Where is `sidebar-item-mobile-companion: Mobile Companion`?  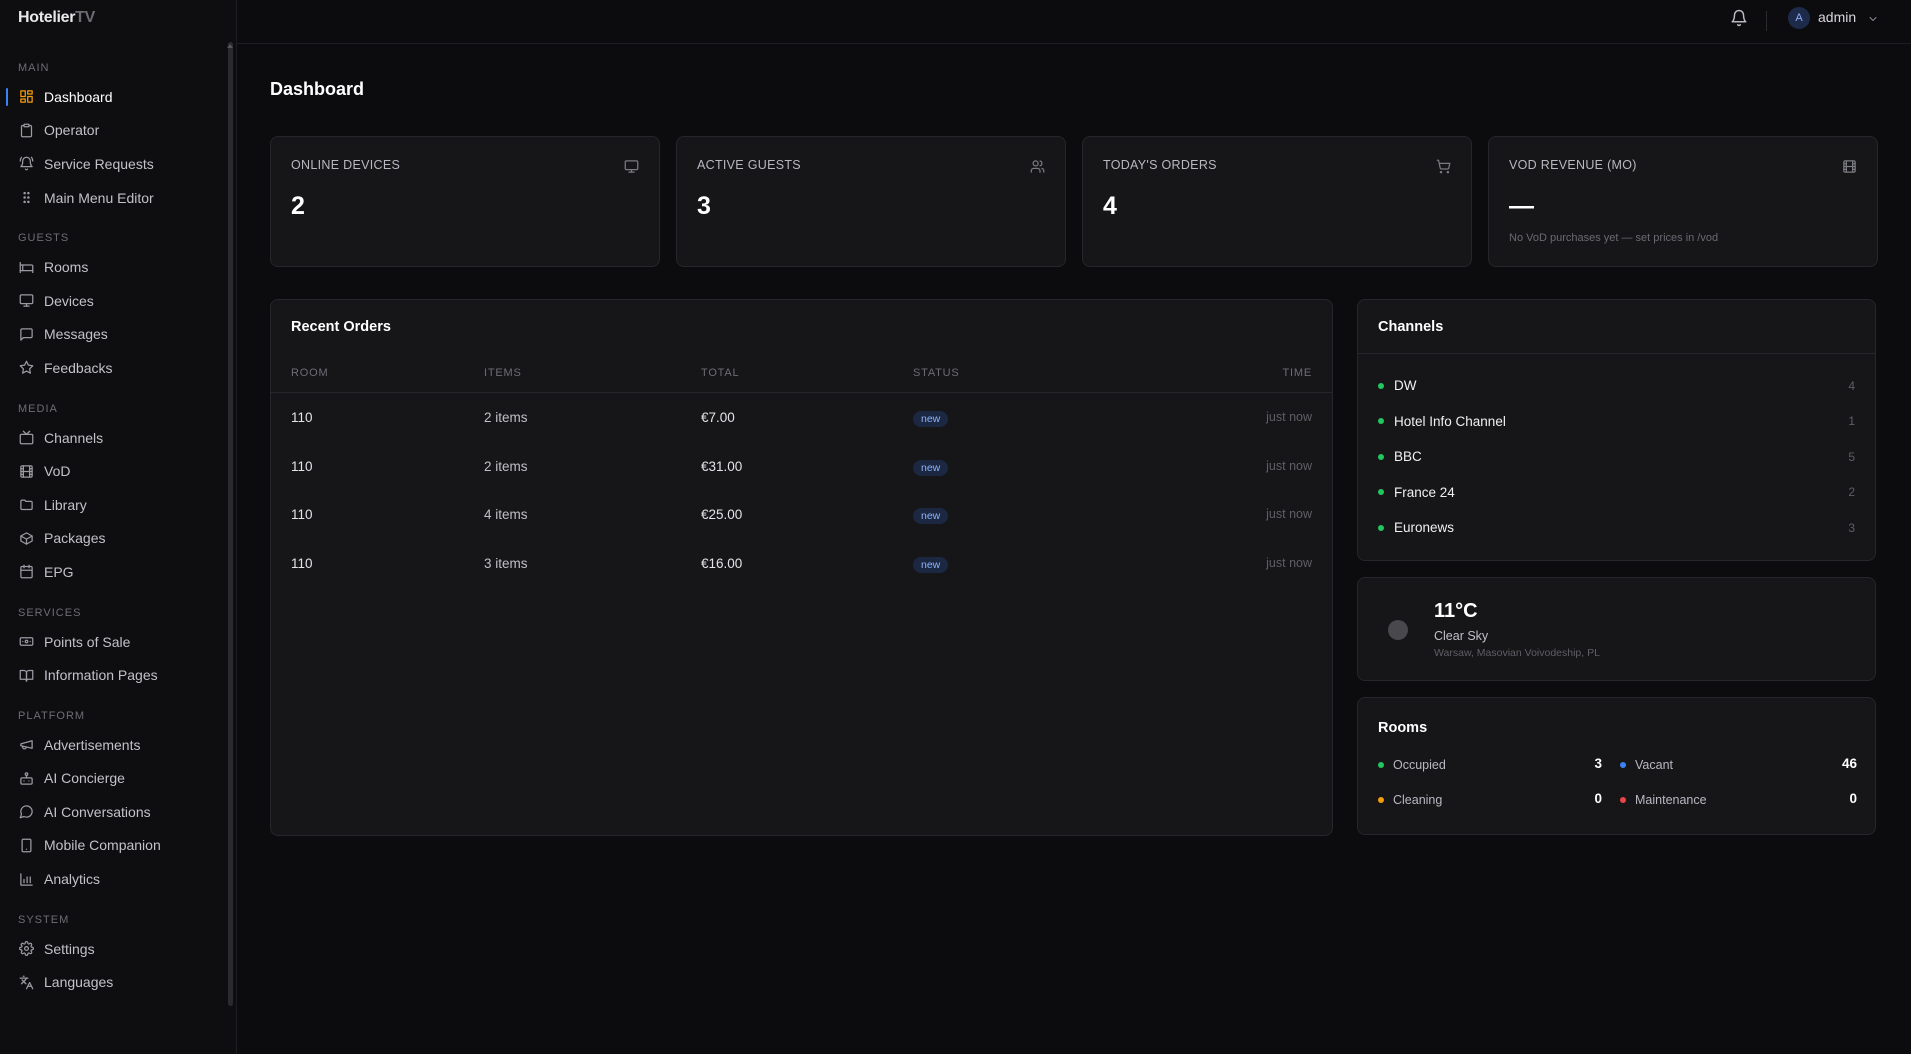 sidebar-item-mobile-companion: Mobile Companion is located at coordinates (114, 846).